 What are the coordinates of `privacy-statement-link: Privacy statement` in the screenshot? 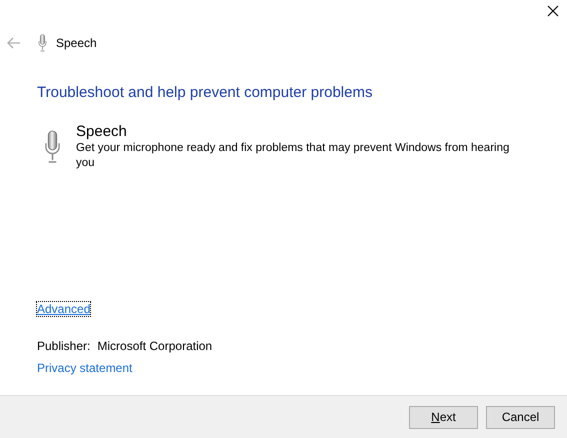 It's located at (84, 368).